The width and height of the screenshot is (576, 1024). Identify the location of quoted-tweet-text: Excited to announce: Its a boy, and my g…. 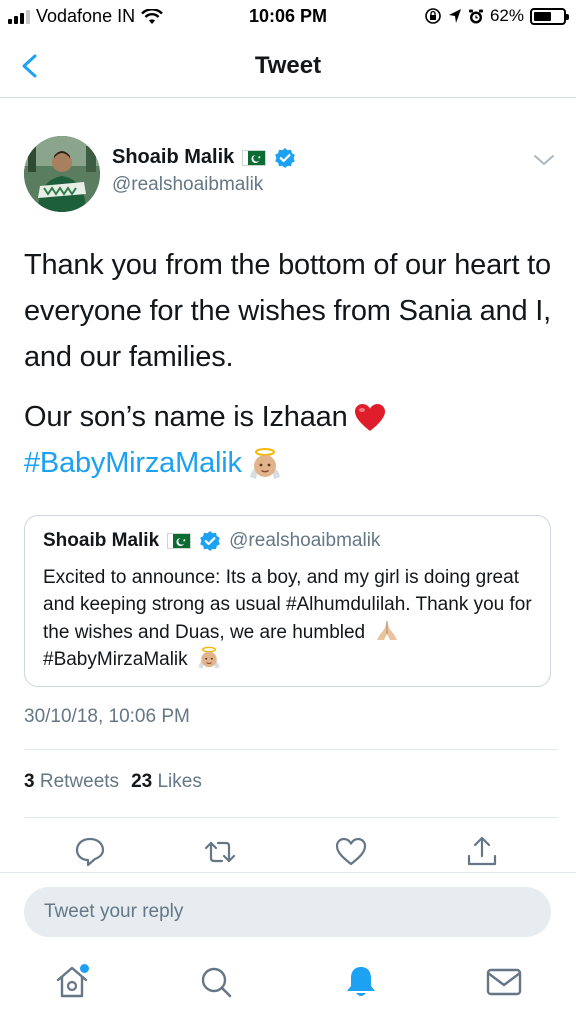
(293, 618).